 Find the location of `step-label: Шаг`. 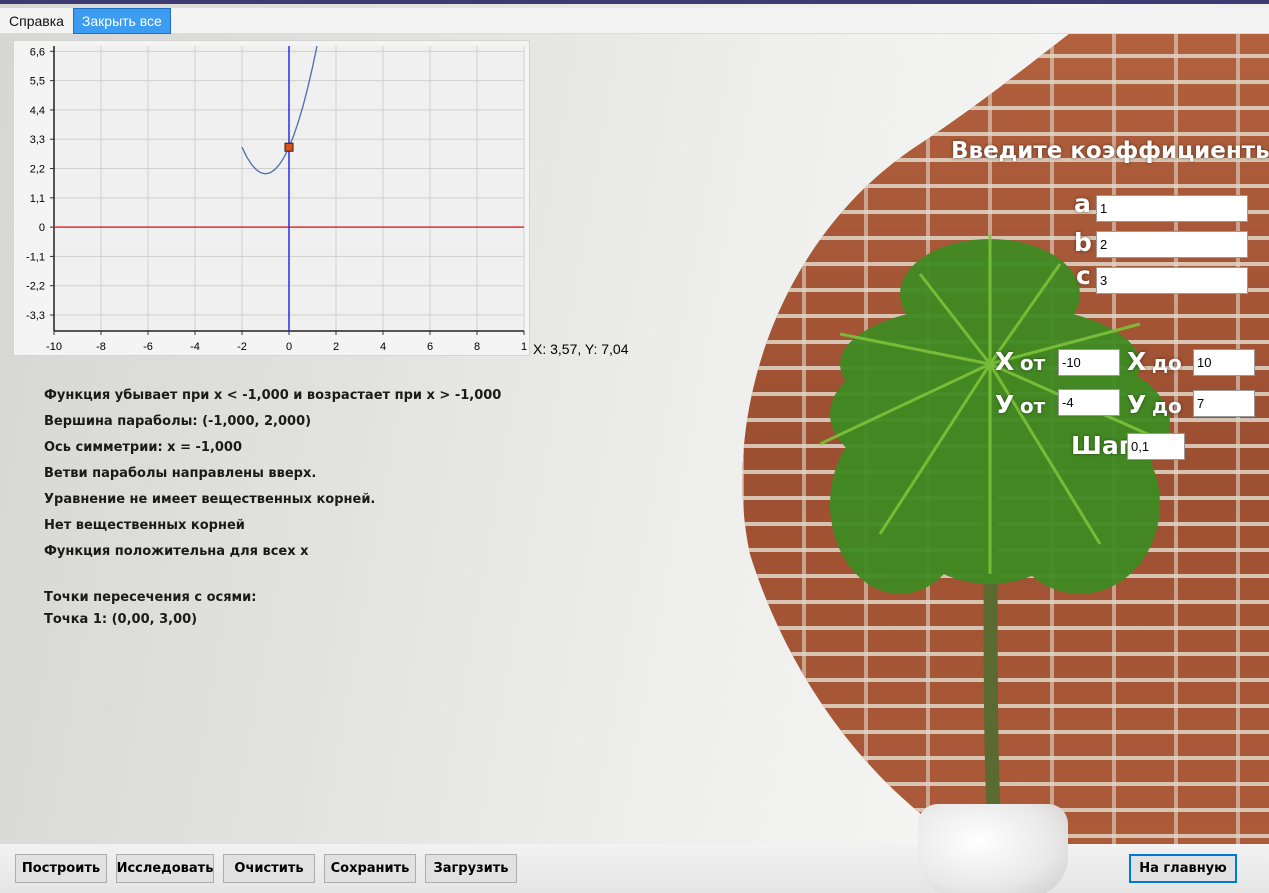

step-label: Шаг is located at coordinates (1101, 445).